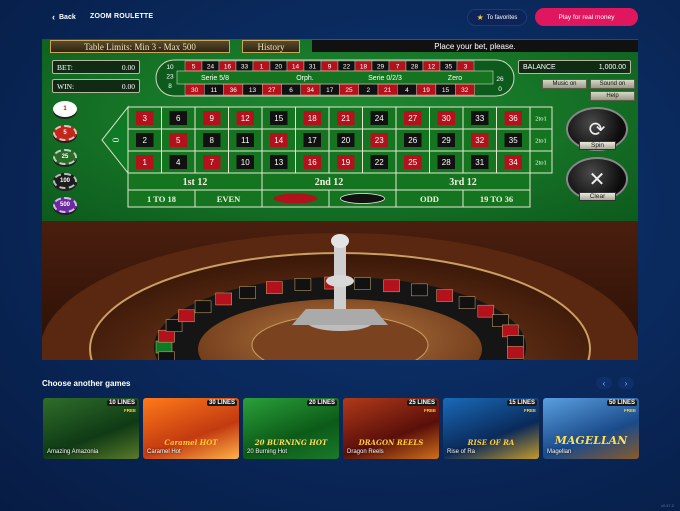 The image size is (680, 511). Describe the element at coordinates (397, 66) in the screenshot. I see `race-number: 7` at that location.